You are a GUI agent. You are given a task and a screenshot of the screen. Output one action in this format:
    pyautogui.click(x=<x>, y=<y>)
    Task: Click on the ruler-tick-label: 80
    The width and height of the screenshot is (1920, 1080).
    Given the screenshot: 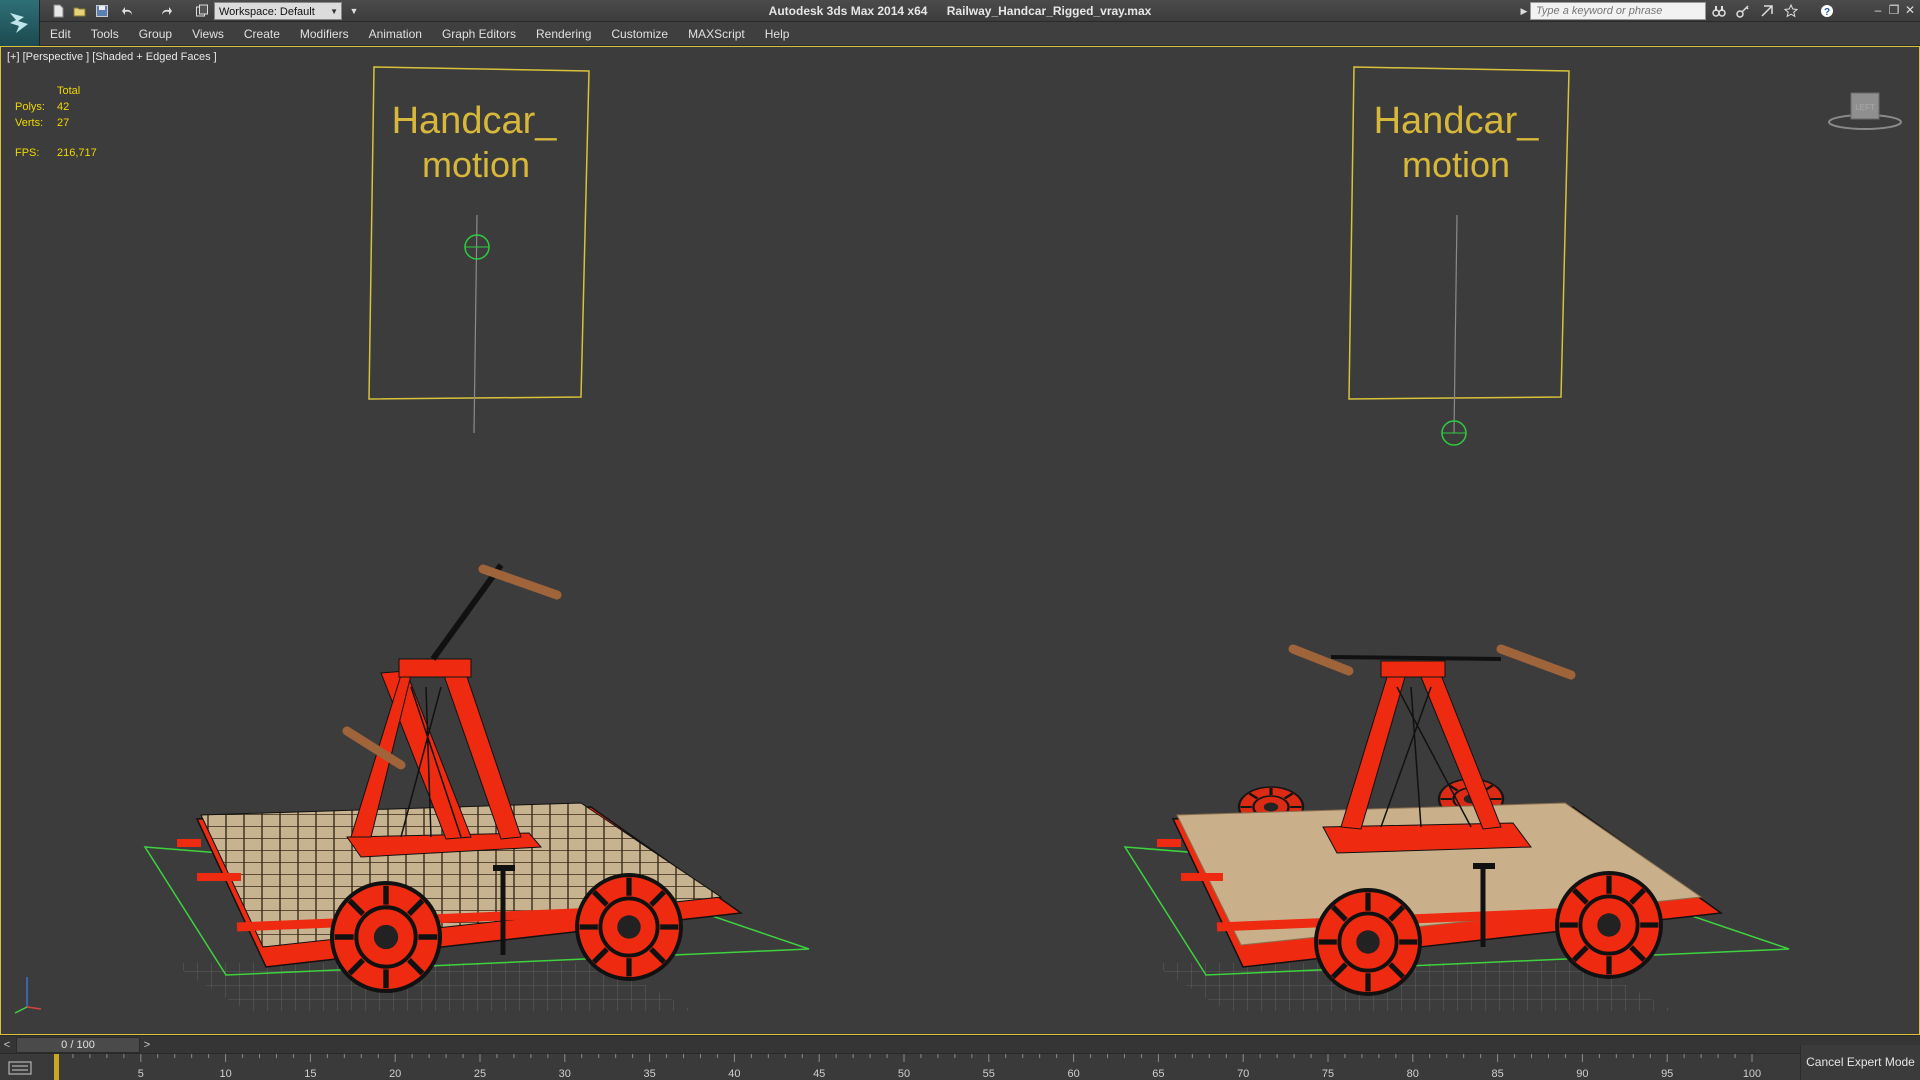 What is the action you would take?
    pyautogui.click(x=1413, y=1074)
    